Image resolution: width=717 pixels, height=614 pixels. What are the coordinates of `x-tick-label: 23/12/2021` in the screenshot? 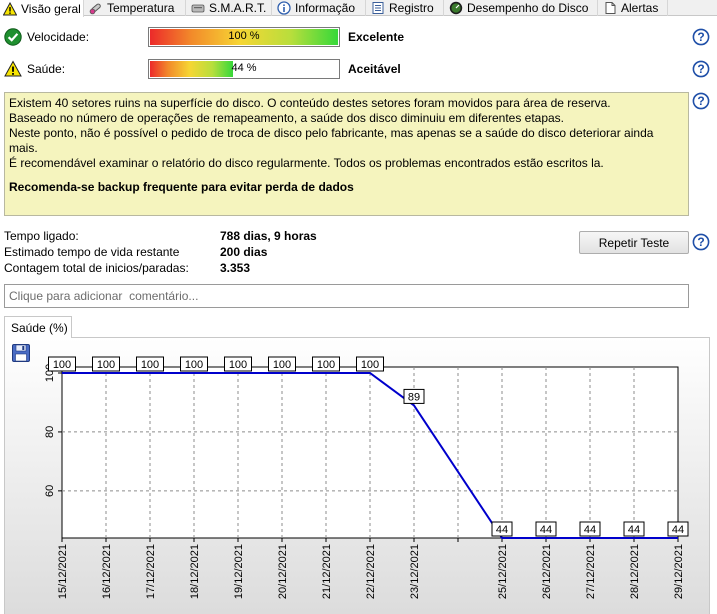 It's located at (415, 571).